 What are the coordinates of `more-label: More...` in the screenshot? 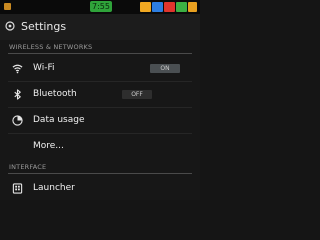 It's located at (48, 146).